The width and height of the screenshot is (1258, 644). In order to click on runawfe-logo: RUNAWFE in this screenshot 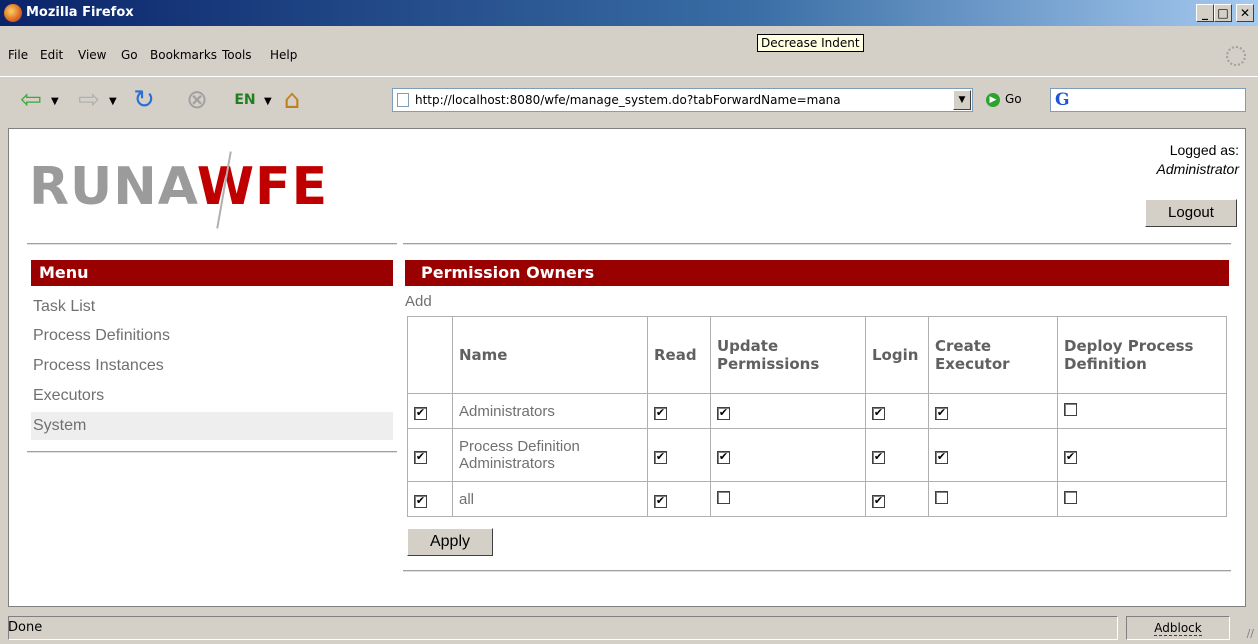, I will do `click(178, 187)`.